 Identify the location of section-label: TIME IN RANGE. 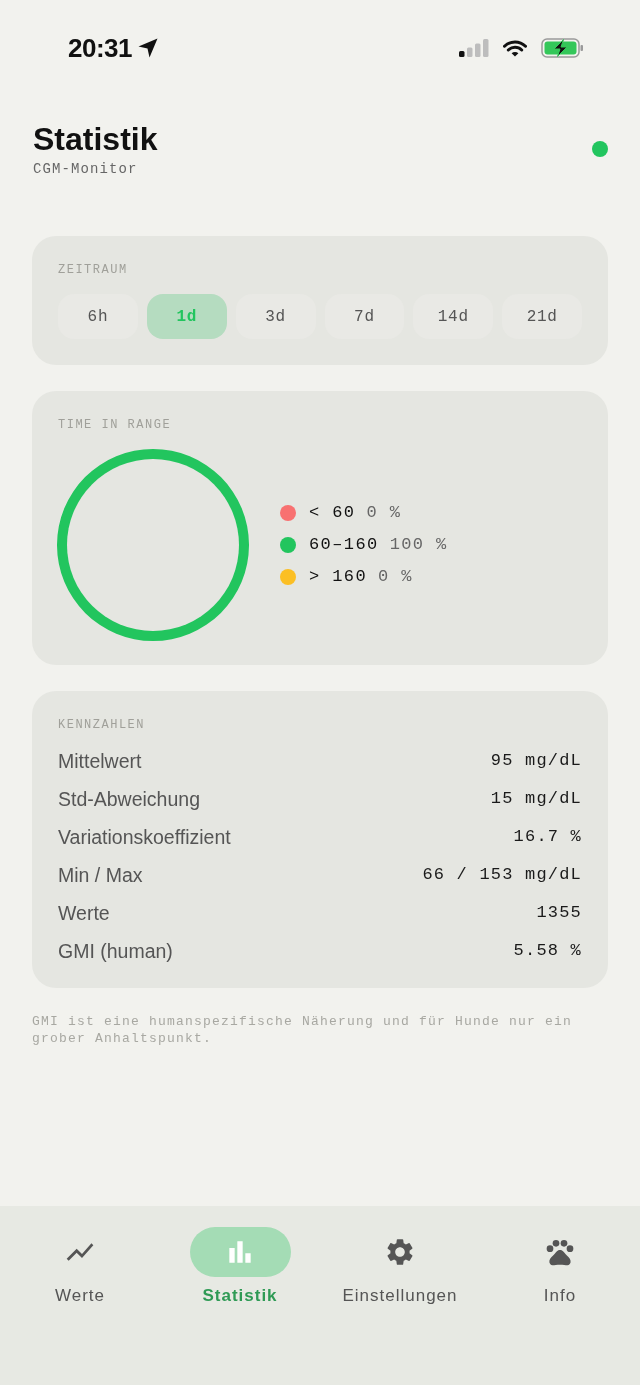
(115, 425).